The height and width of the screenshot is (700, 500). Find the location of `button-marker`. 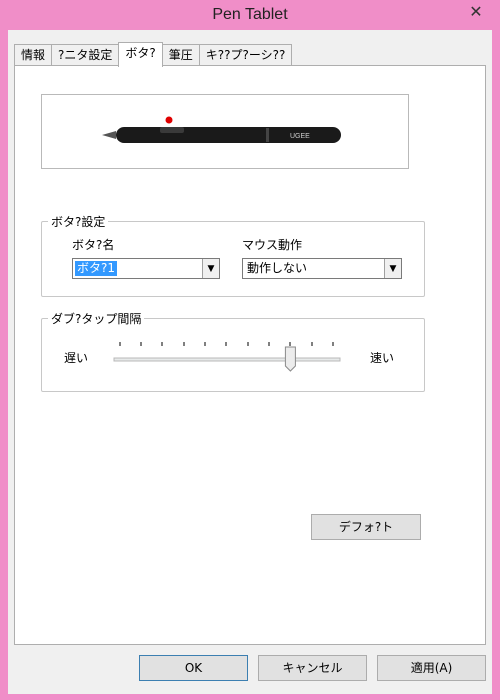

button-marker is located at coordinates (169, 120).